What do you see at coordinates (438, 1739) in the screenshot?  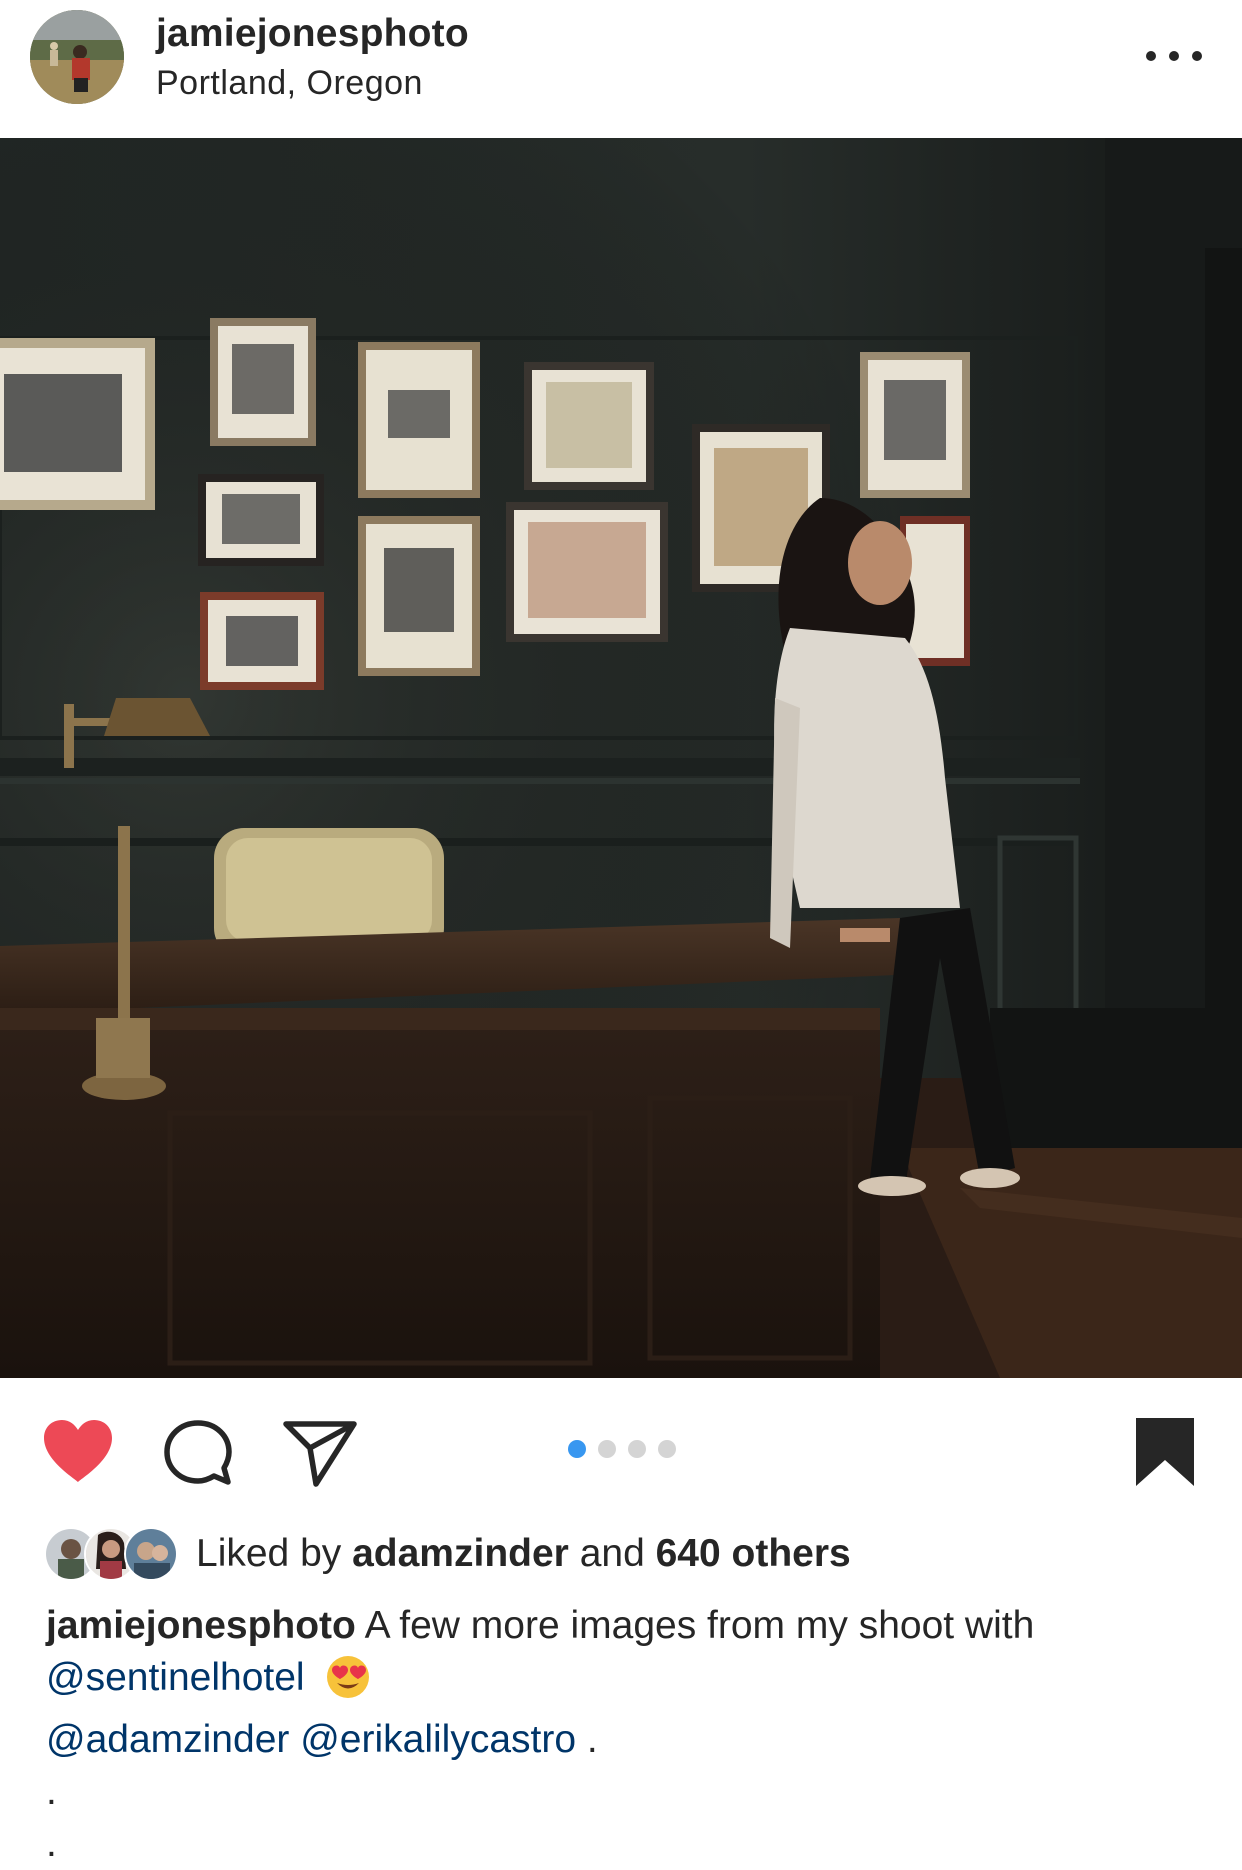 I see `mention-link: @erikalilycastro` at bounding box center [438, 1739].